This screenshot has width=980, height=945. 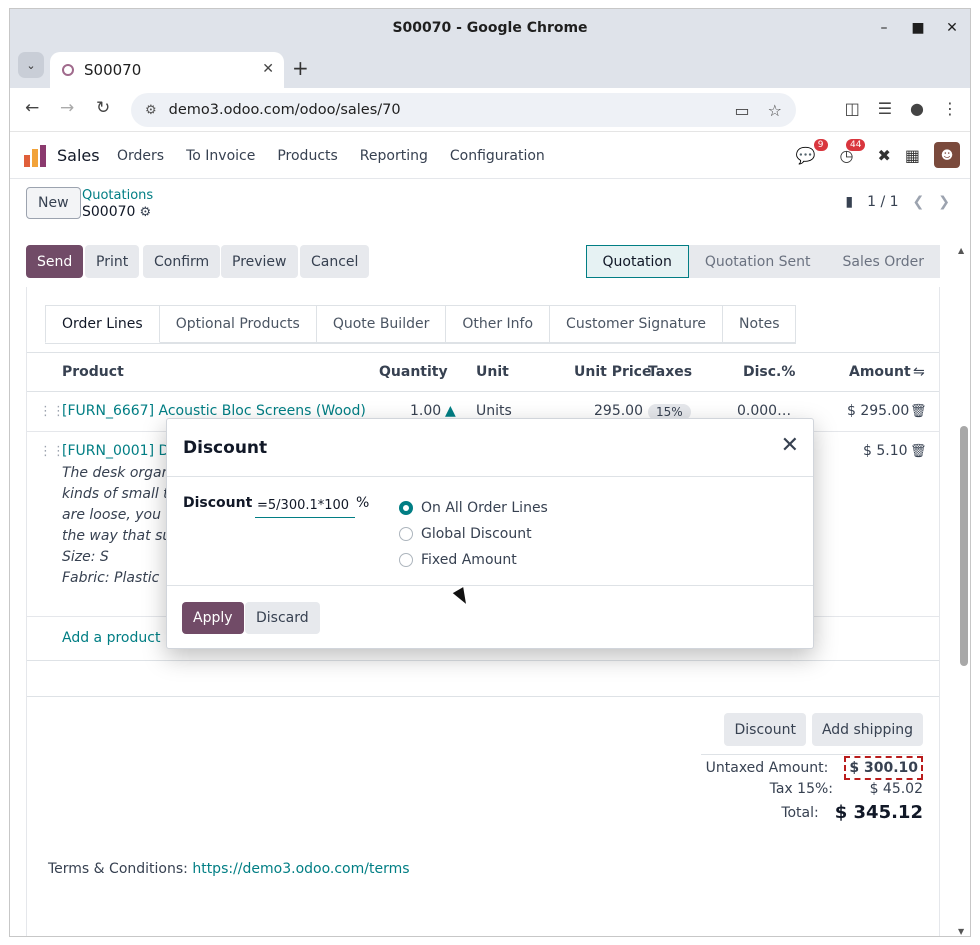 I want to click on tools-icon: ✖, so click(x=883, y=155).